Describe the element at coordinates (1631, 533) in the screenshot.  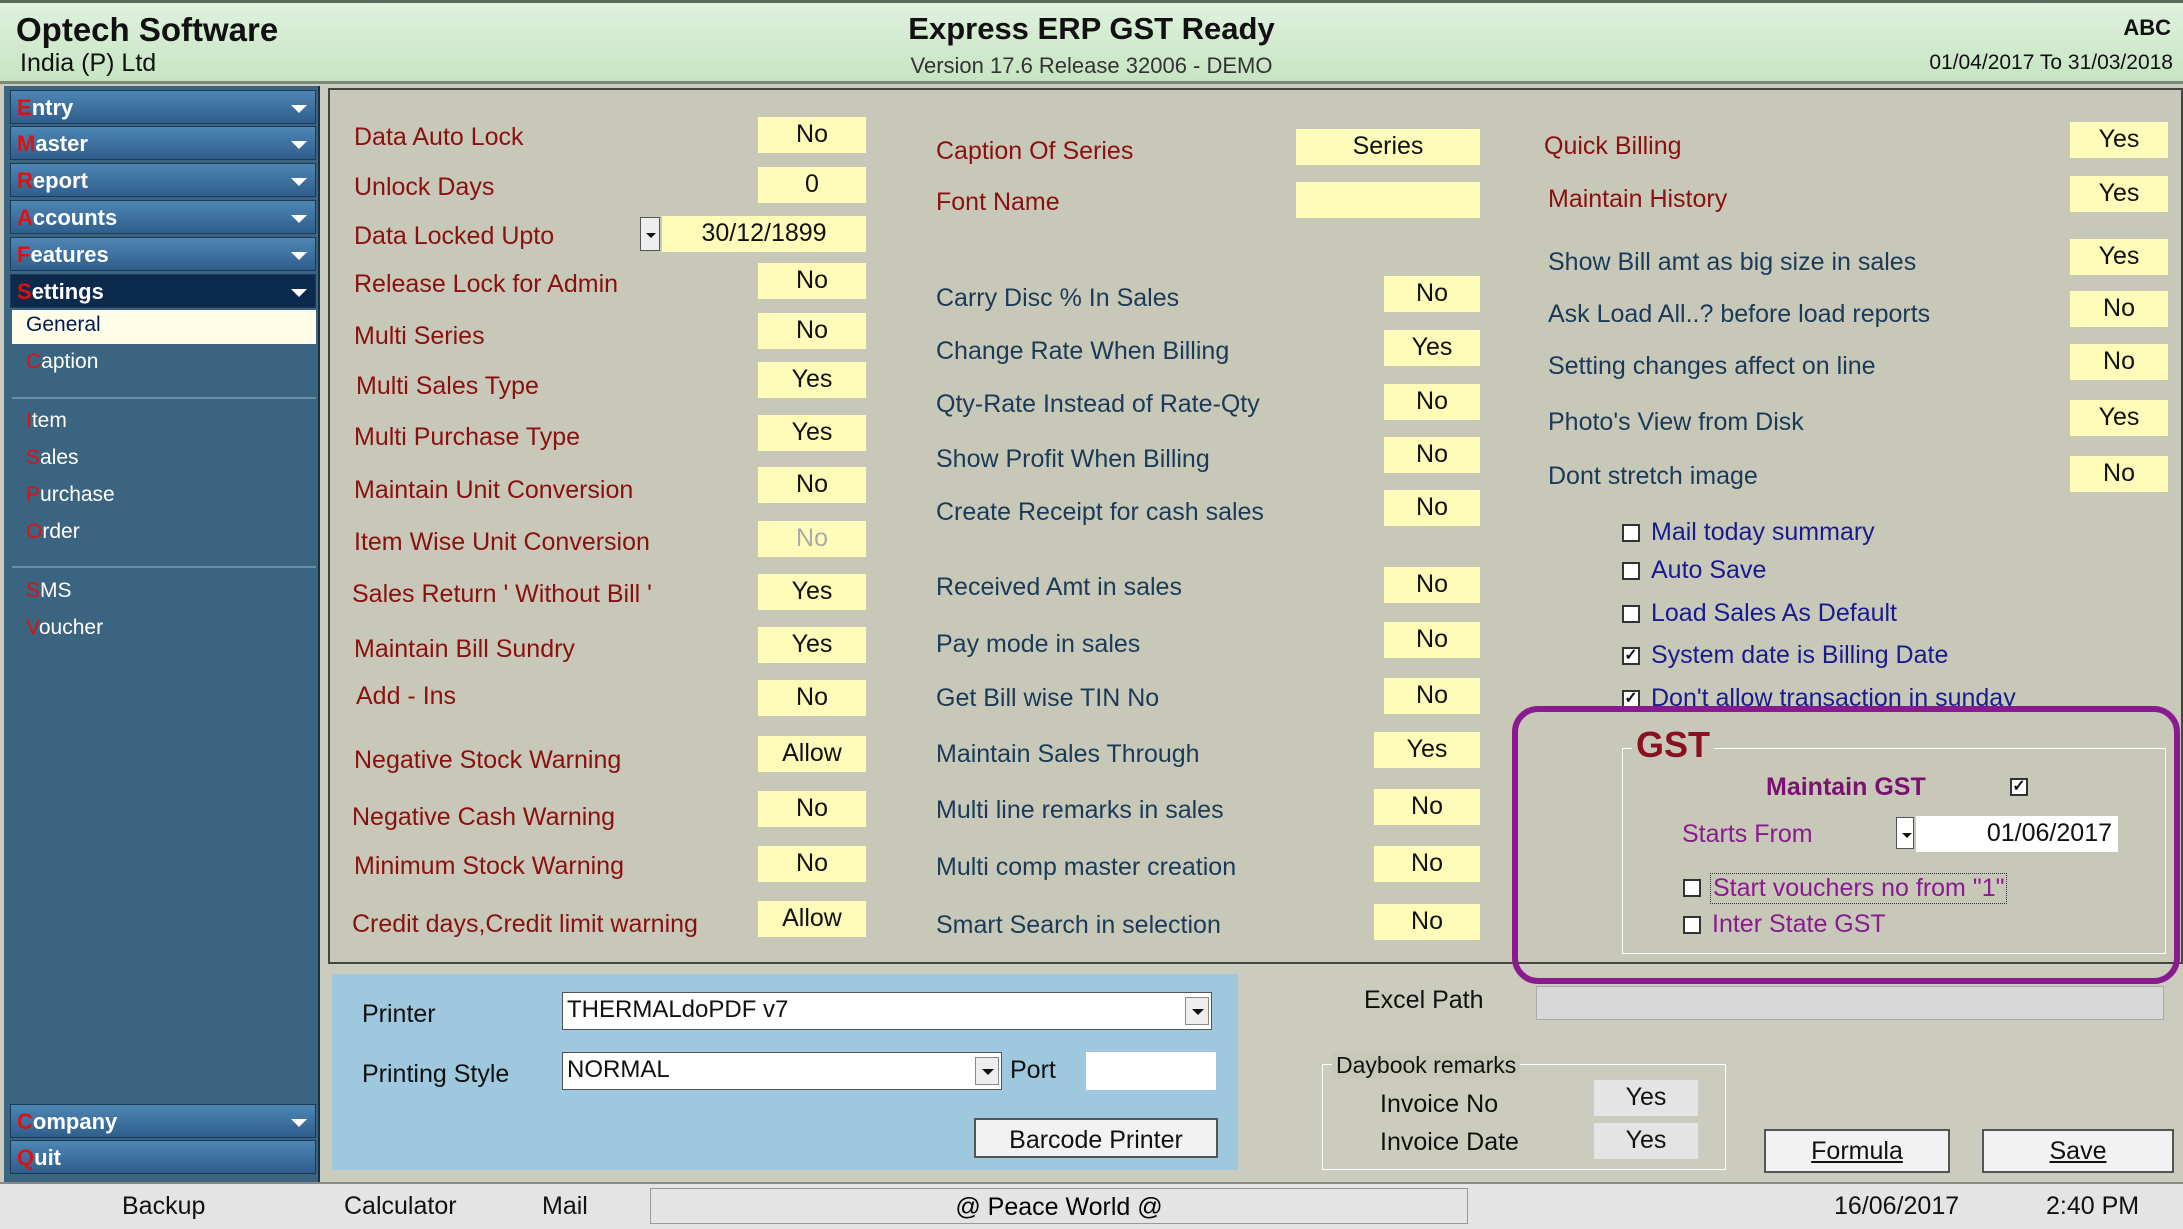
I see `mail-today-summary-checkbox` at that location.